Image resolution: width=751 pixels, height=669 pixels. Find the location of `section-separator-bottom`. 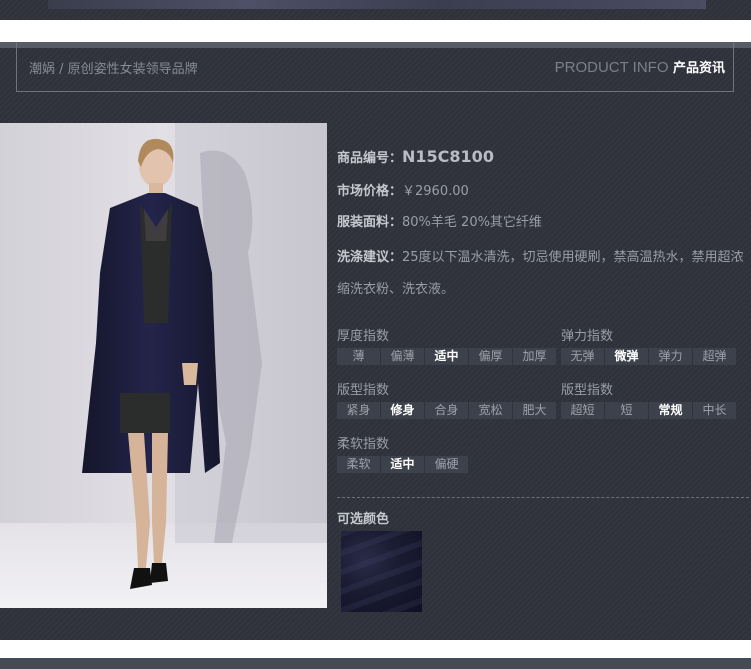

section-separator-bottom is located at coordinates (375, 649).